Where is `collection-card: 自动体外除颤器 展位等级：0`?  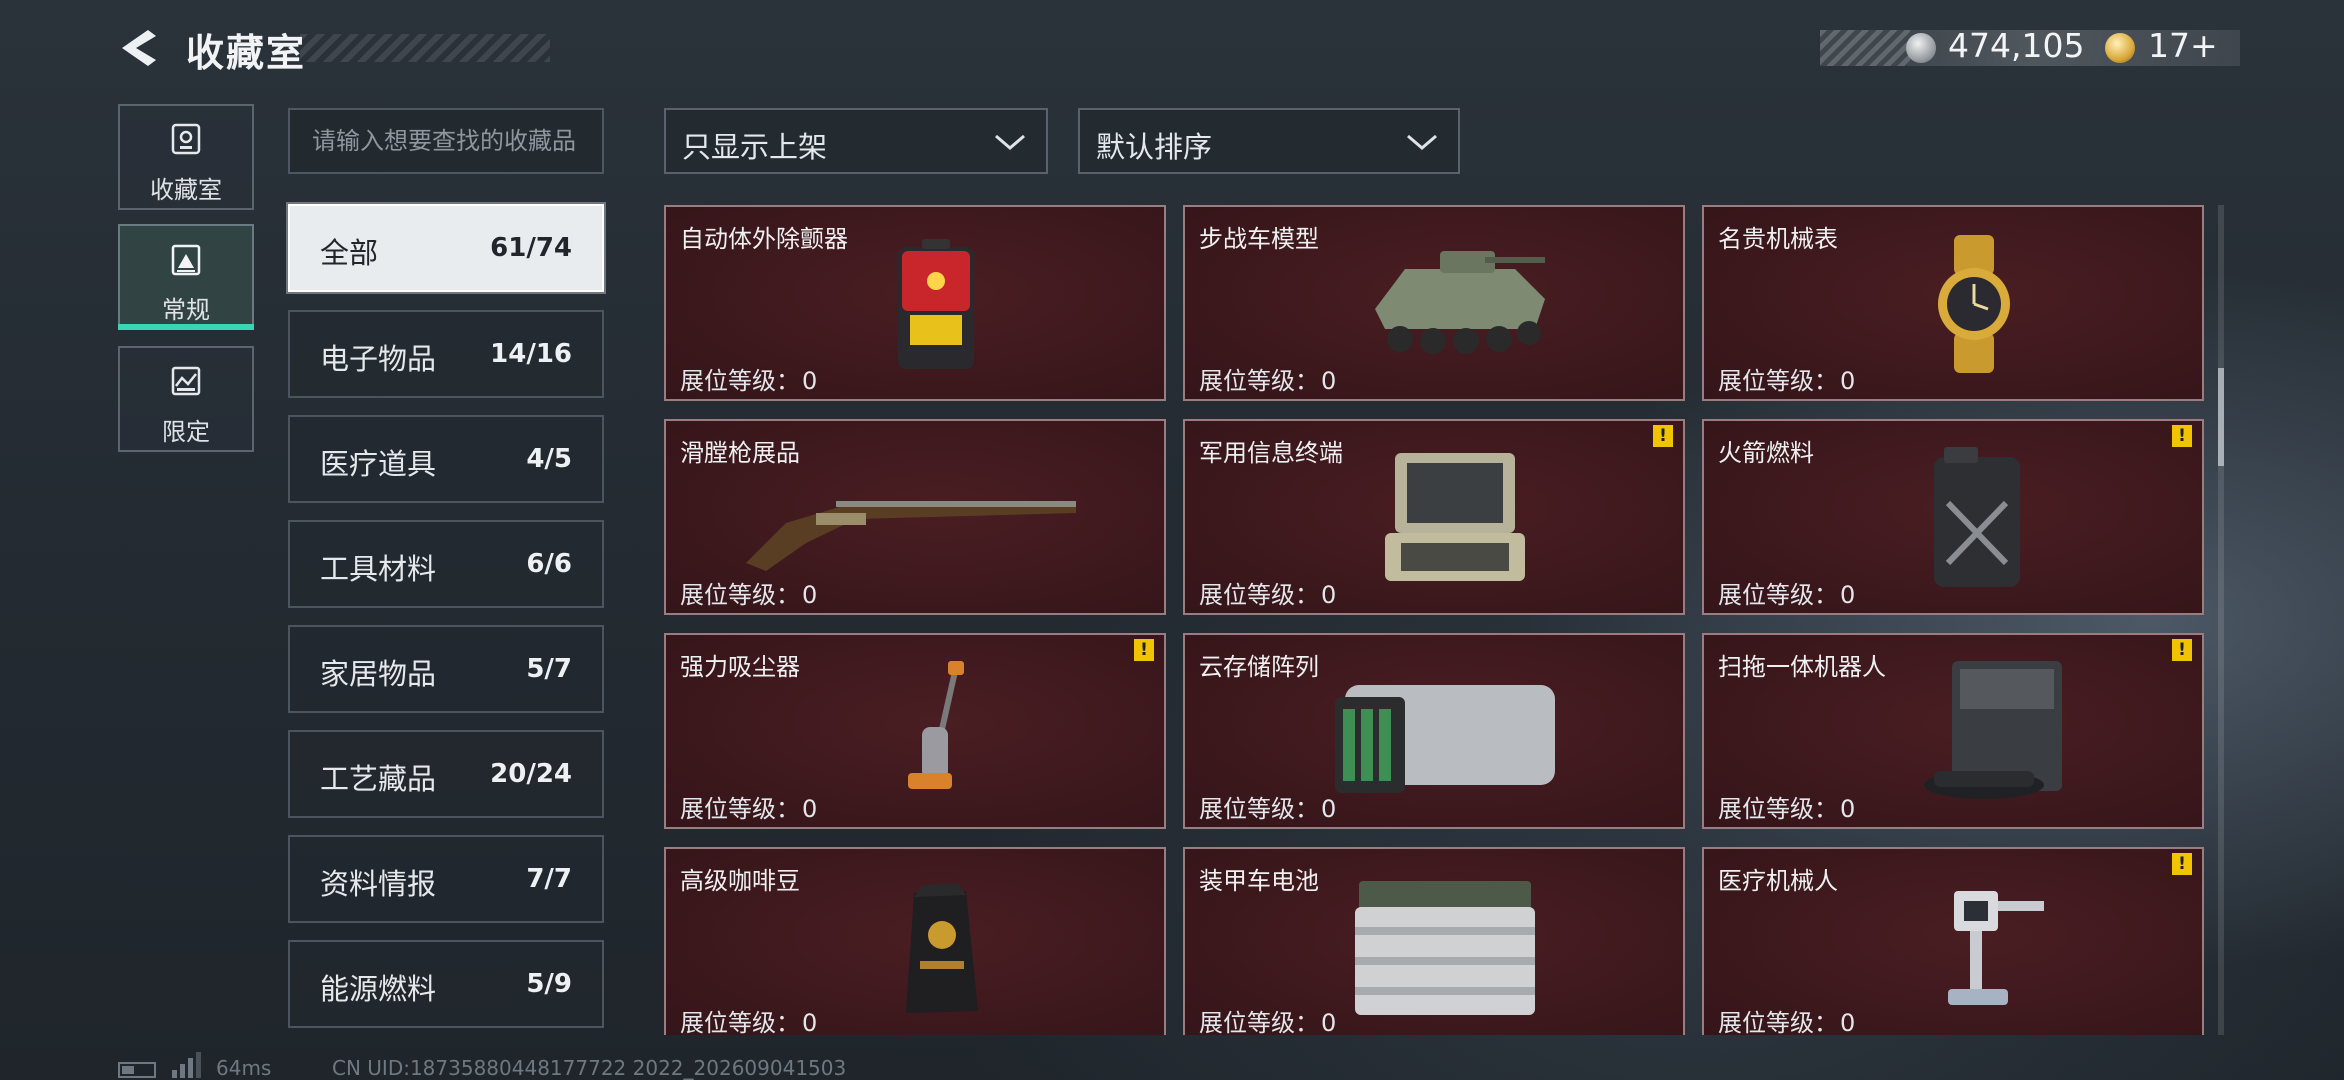 collection-card: 自动体外除颤器 展位等级：0 is located at coordinates (915, 303).